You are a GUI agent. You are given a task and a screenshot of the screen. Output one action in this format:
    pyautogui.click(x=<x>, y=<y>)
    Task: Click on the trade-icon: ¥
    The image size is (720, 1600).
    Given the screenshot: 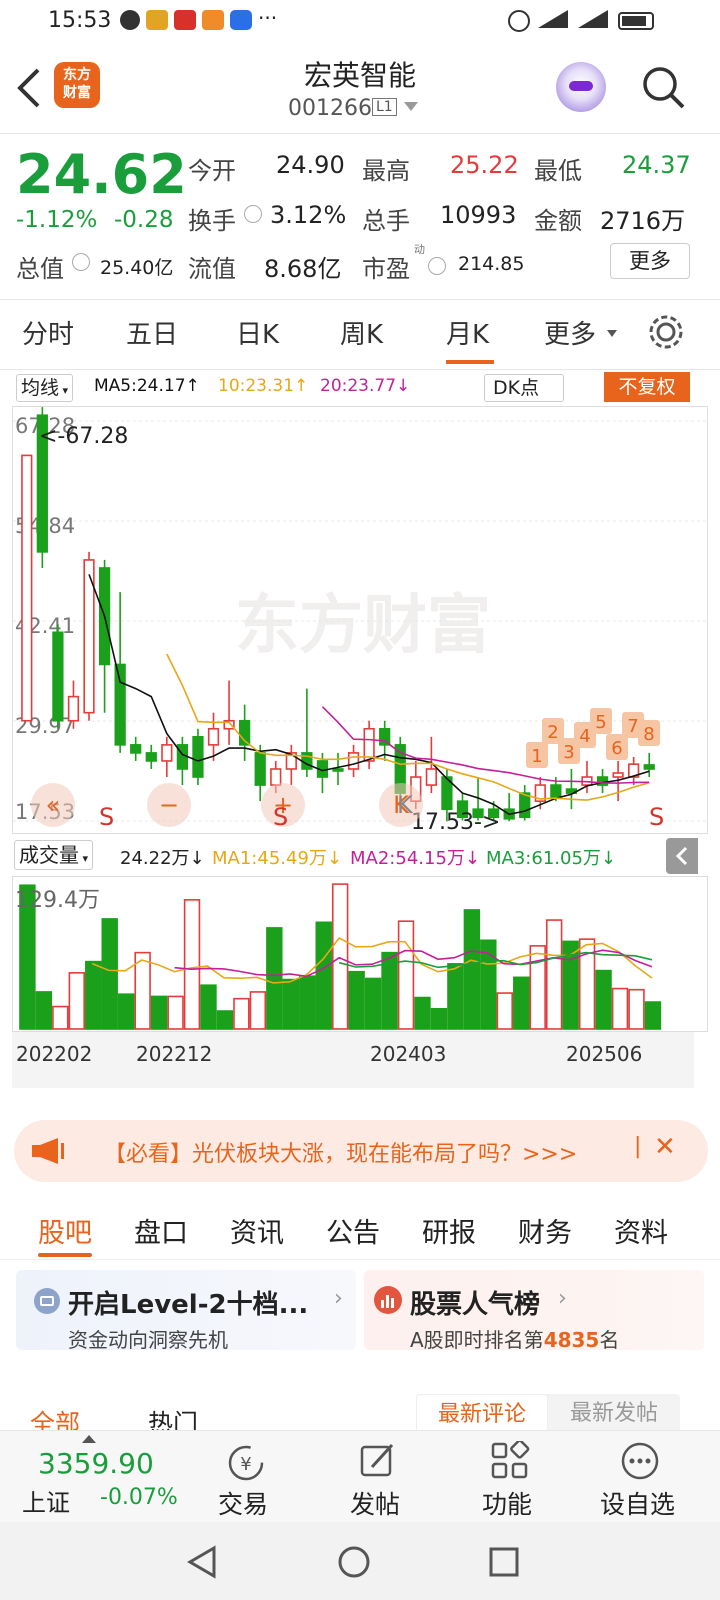 What is the action you would take?
    pyautogui.click(x=246, y=1463)
    